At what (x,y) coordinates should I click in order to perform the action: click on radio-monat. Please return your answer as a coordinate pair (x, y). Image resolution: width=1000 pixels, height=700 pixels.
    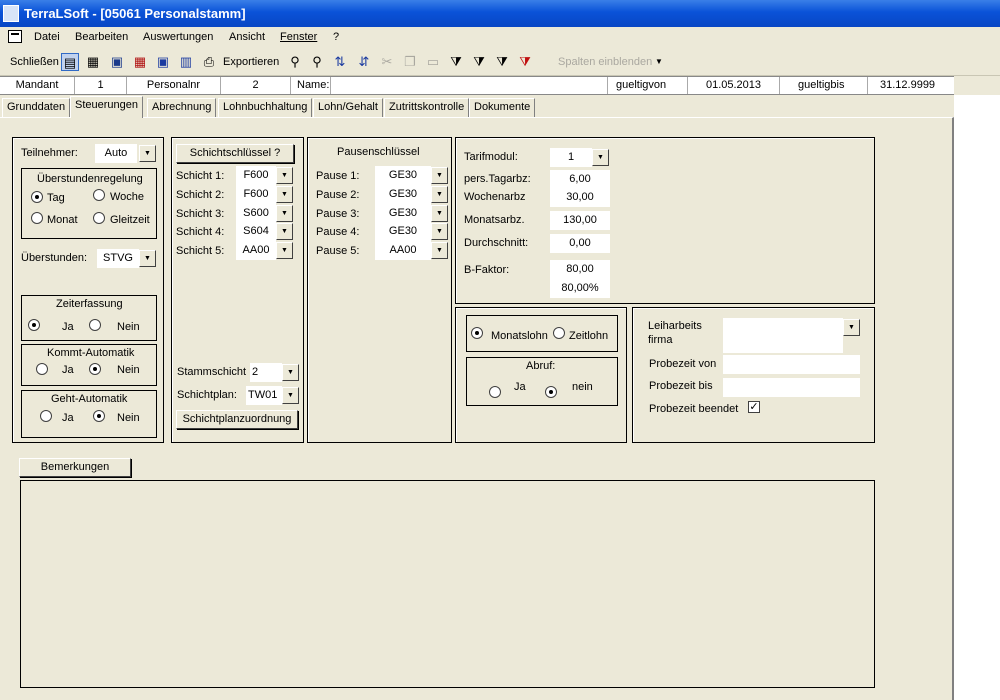
    Looking at the image, I should click on (37, 218).